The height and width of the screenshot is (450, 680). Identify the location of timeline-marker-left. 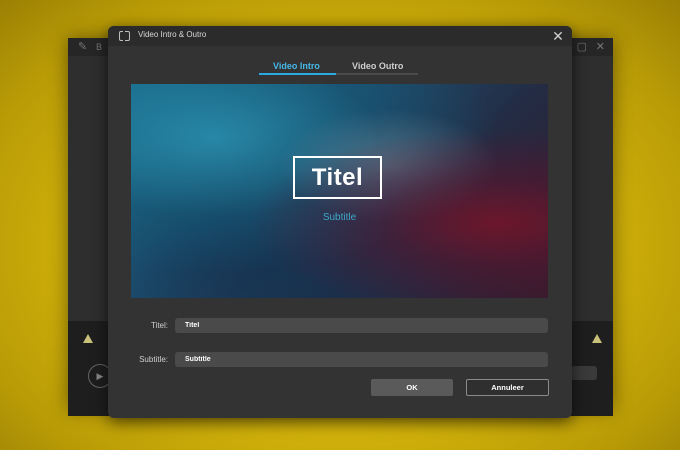
(88, 338).